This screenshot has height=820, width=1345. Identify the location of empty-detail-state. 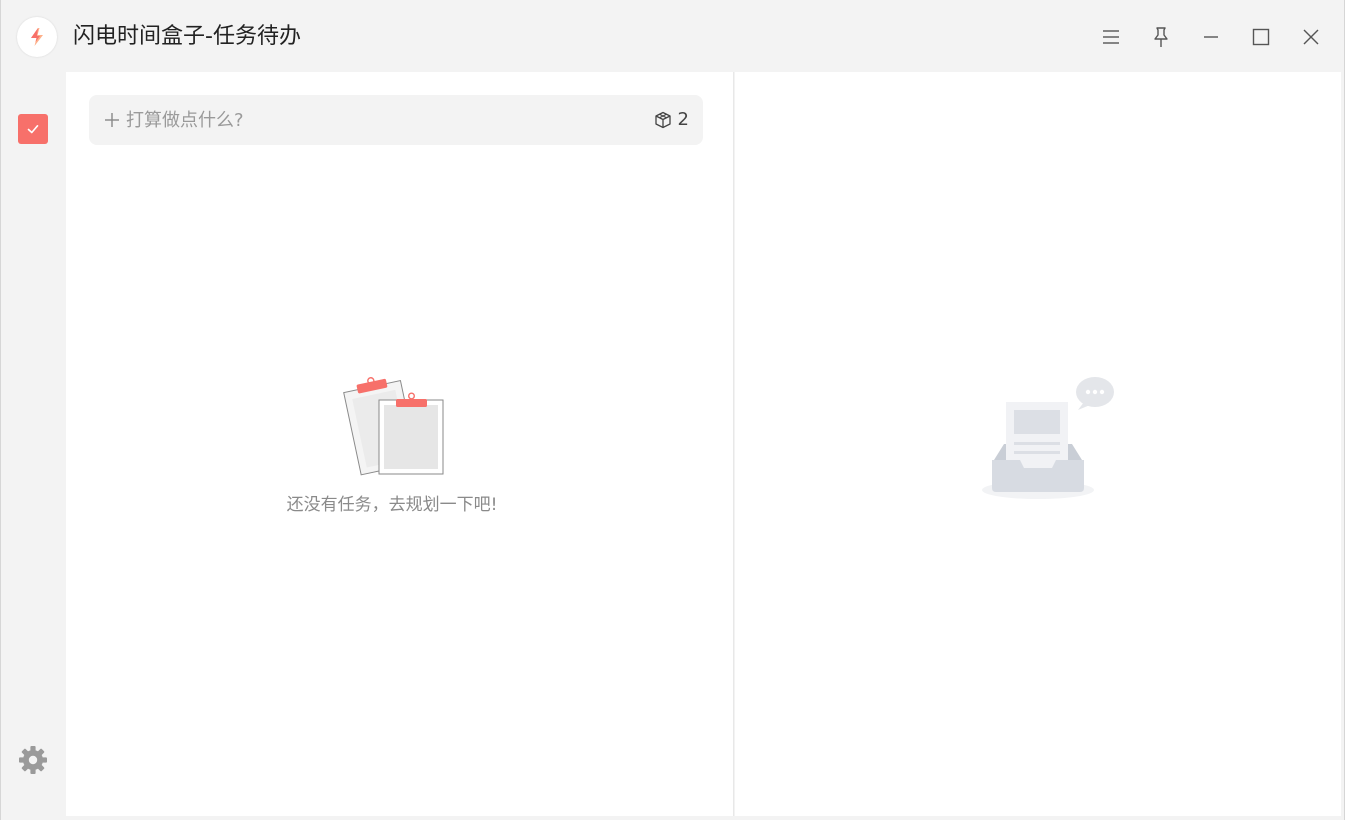
(1050, 439).